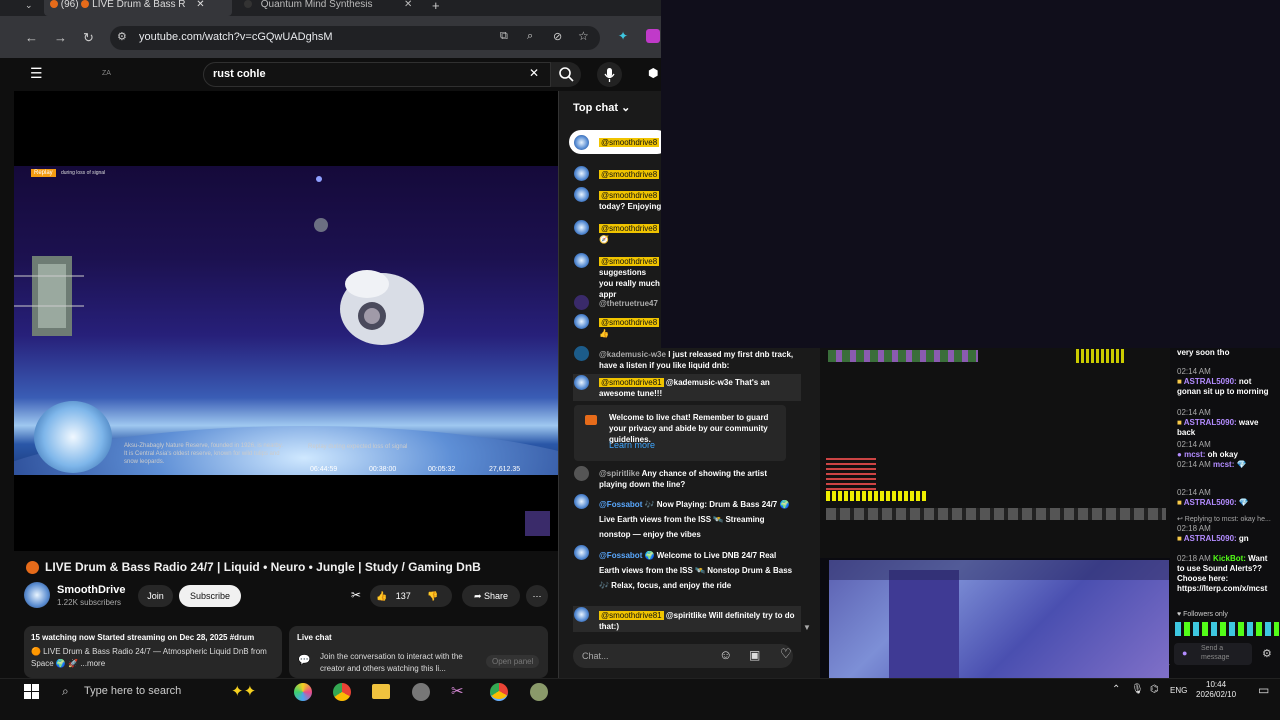 This screenshot has height=720, width=1280. I want to click on telemetry-value-3: 00:05:32, so click(442, 469).